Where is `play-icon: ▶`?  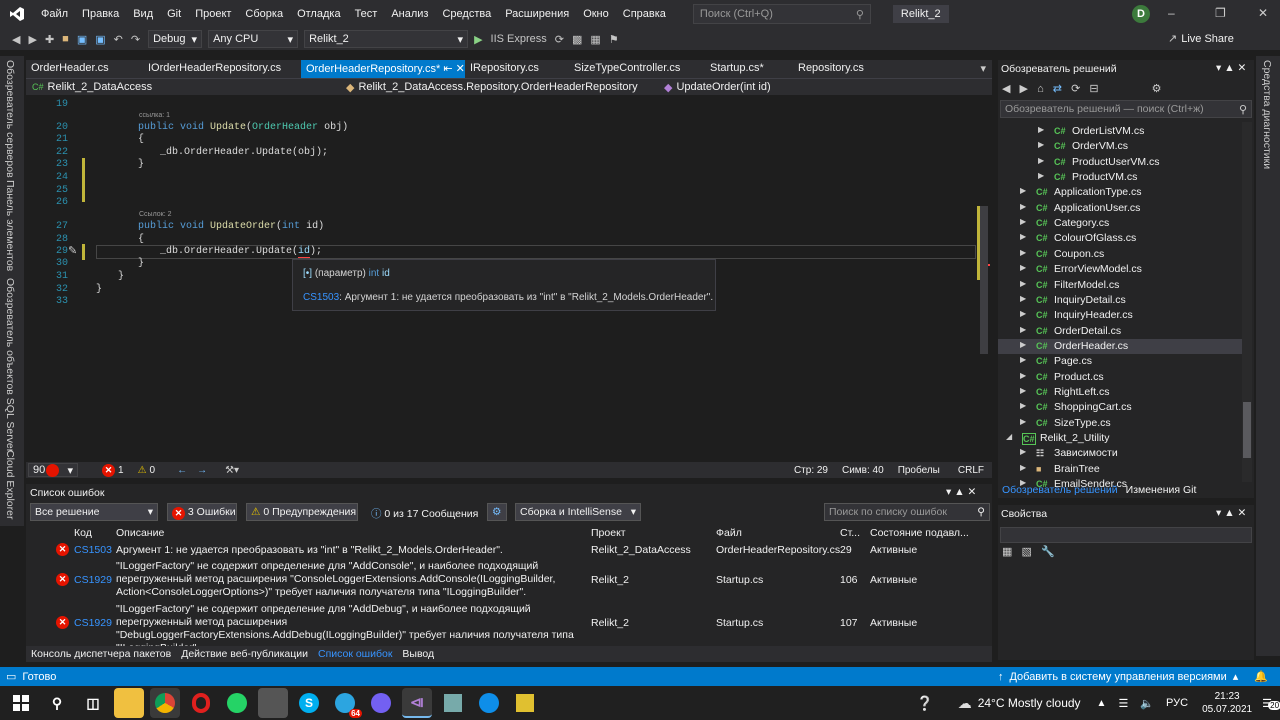 play-icon: ▶ is located at coordinates (478, 39).